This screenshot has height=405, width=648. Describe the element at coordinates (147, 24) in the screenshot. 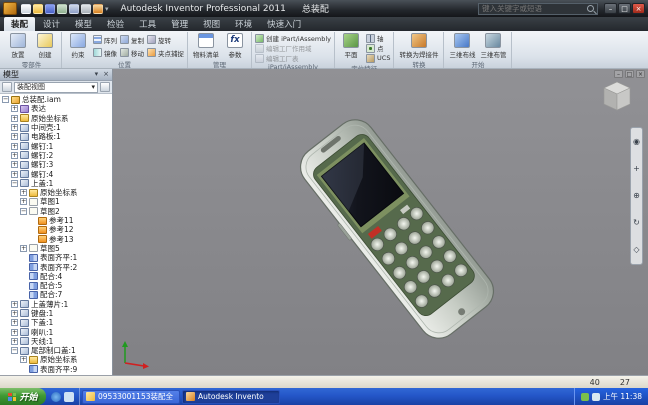

I see `ribbon-tab: 工具` at that location.